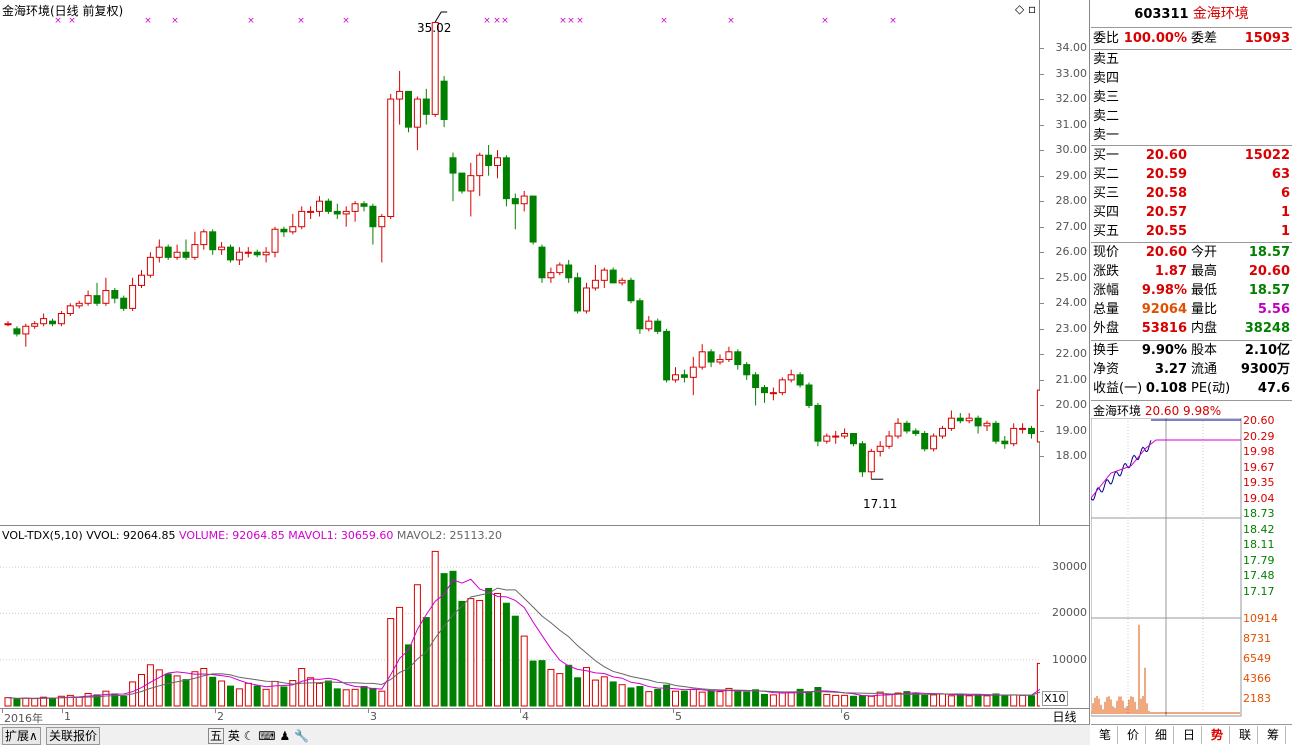 This screenshot has height=746, width=1292. What do you see at coordinates (1166, 231) in the screenshot?
I see `buy-price: 20.55` at bounding box center [1166, 231].